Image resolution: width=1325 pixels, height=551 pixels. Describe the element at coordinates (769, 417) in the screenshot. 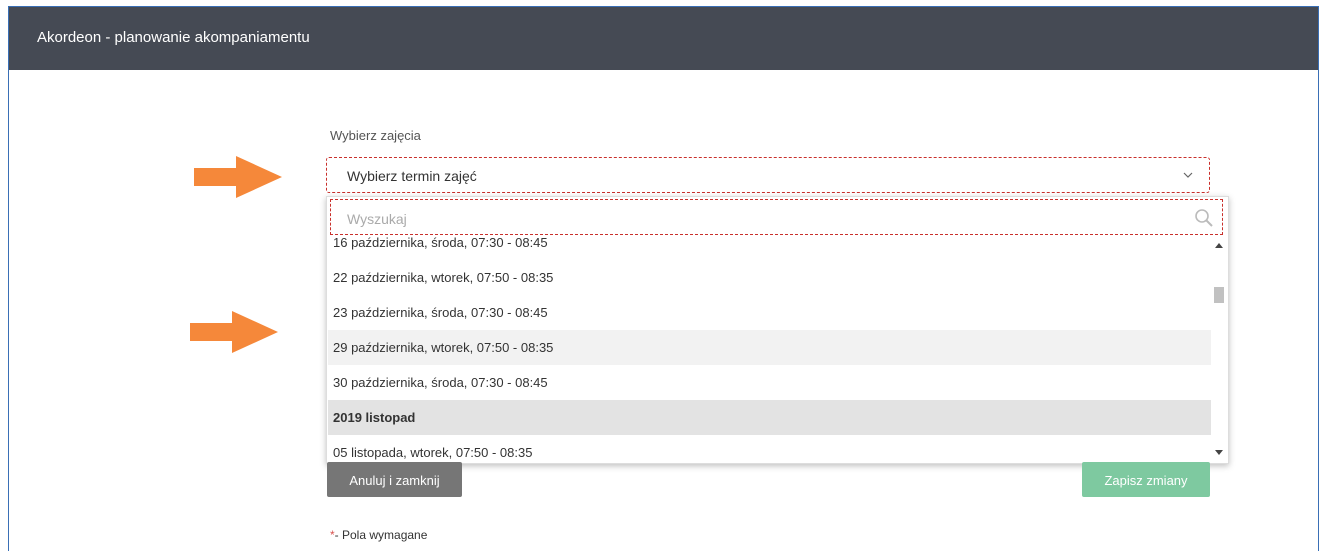

I see `list-group-header: 2019 listopad` at that location.